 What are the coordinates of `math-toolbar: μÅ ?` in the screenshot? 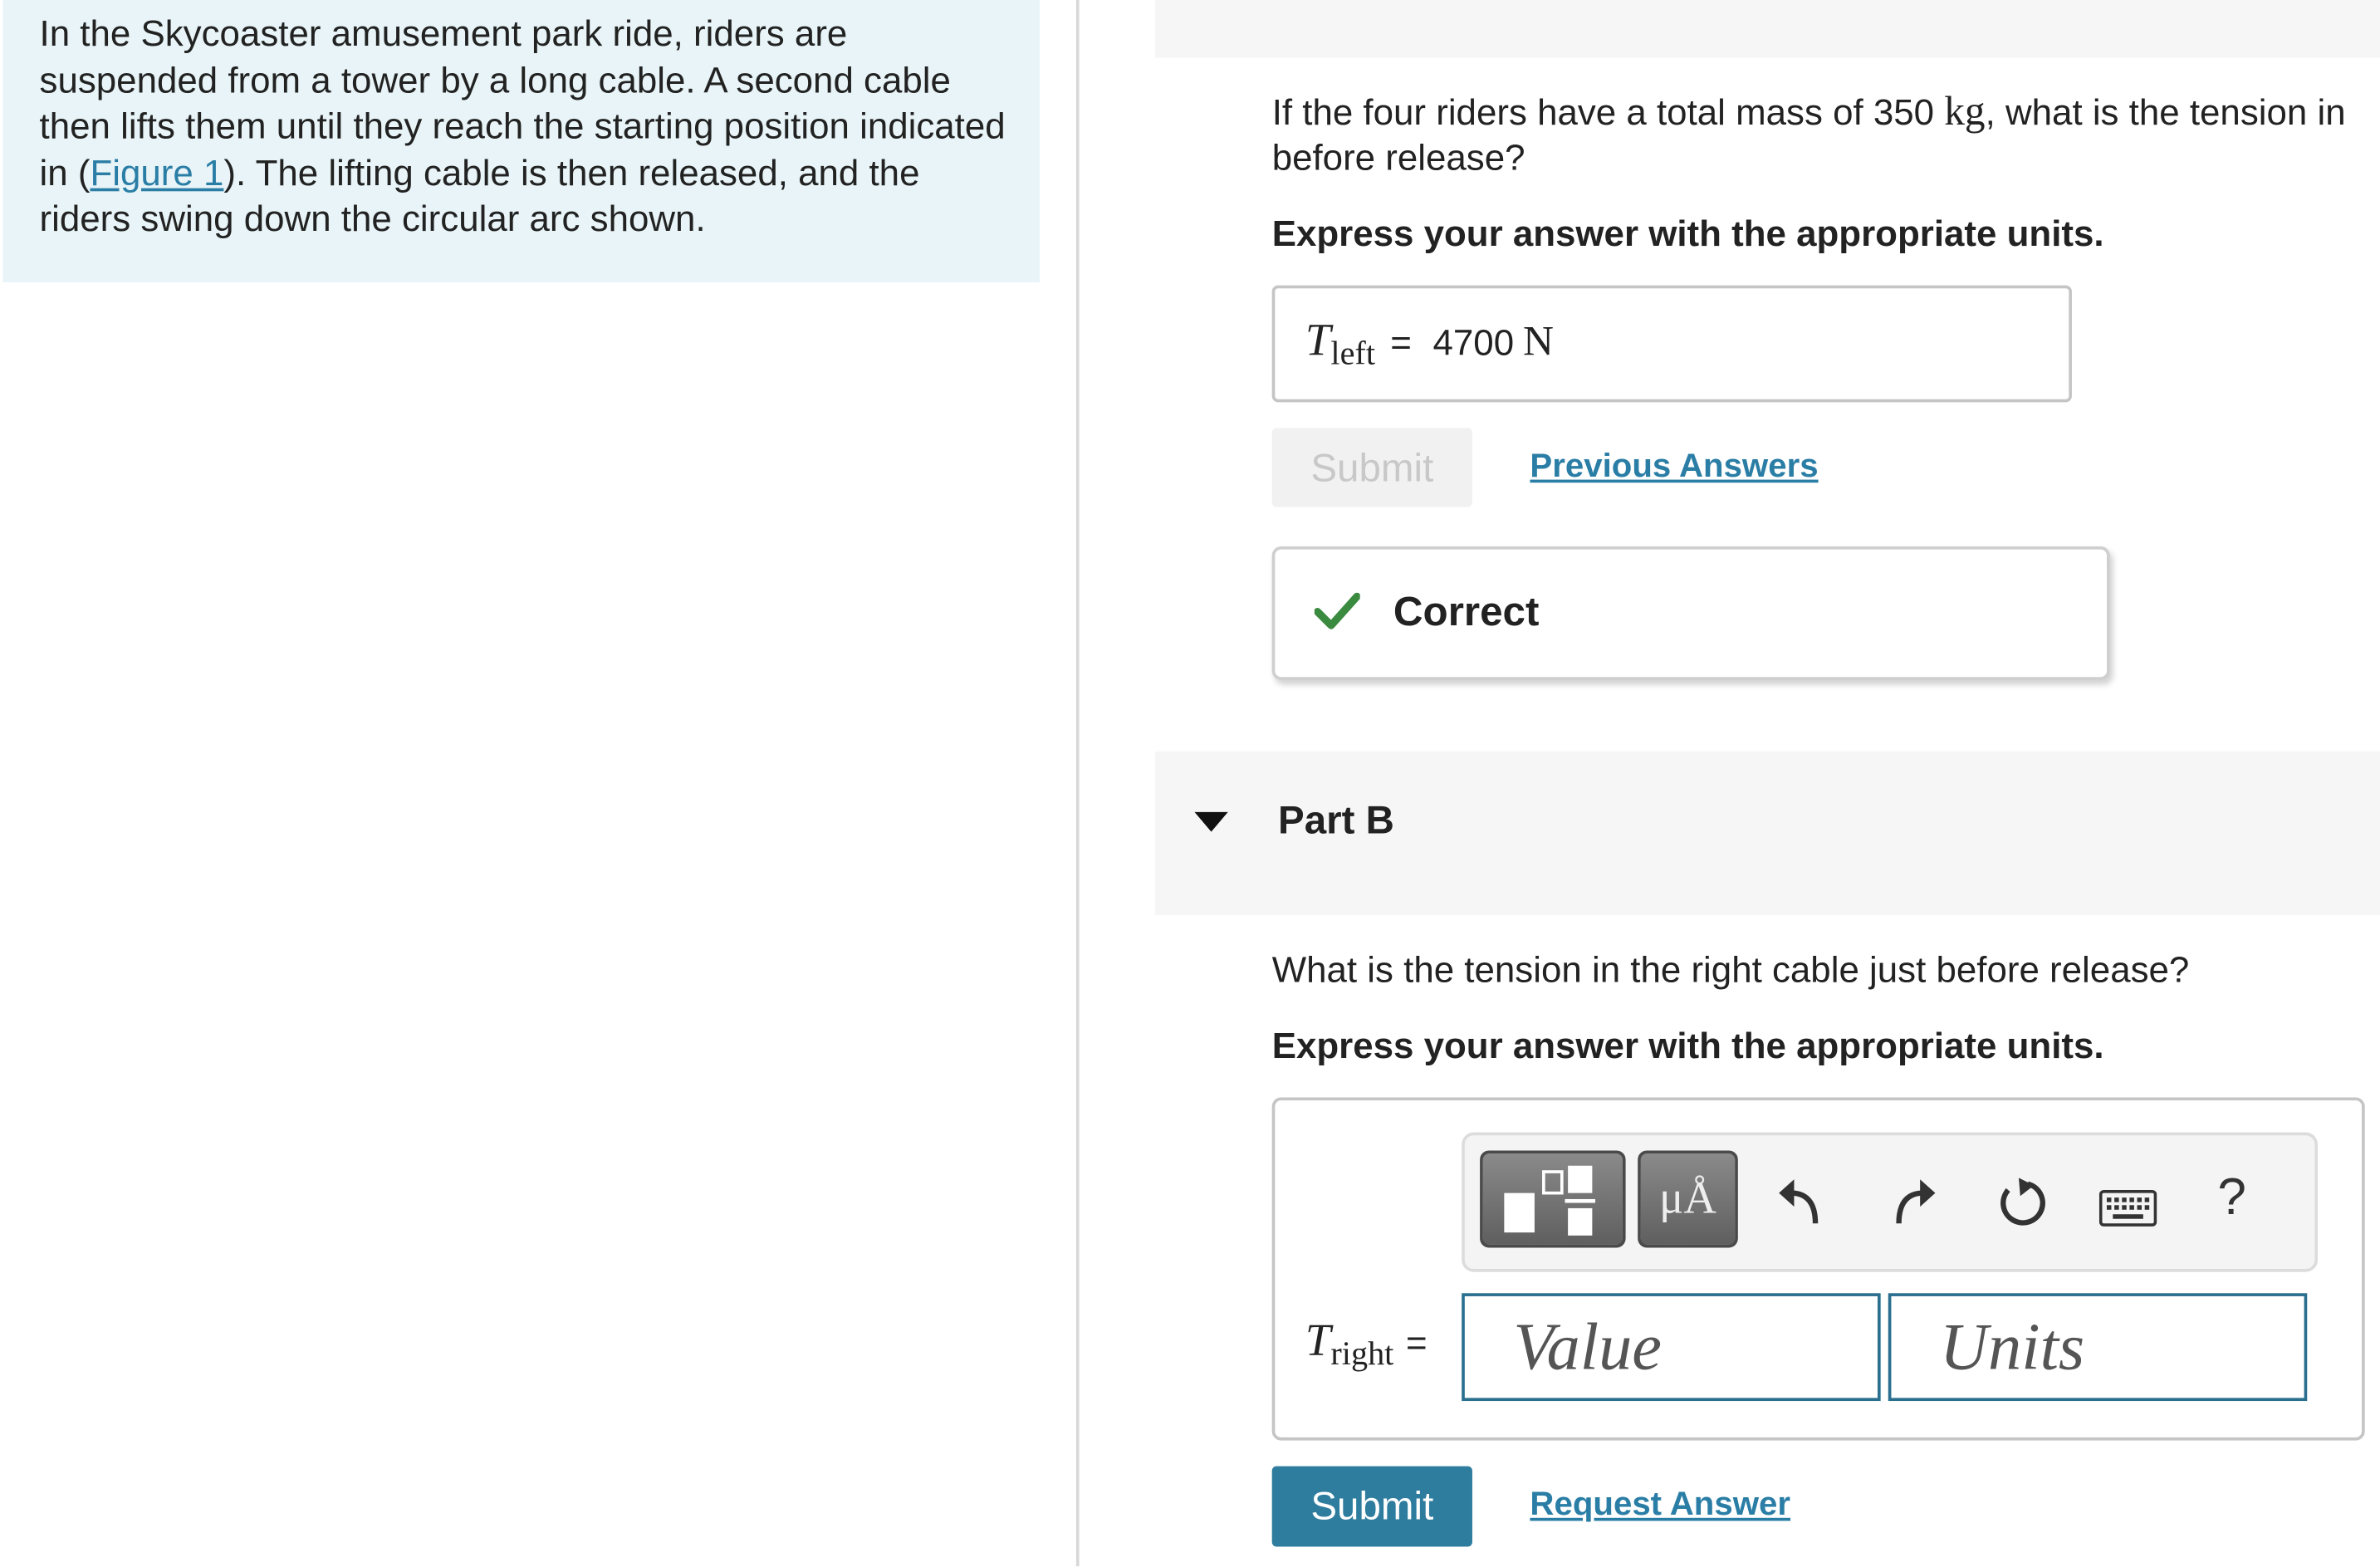 It's located at (1890, 1202).